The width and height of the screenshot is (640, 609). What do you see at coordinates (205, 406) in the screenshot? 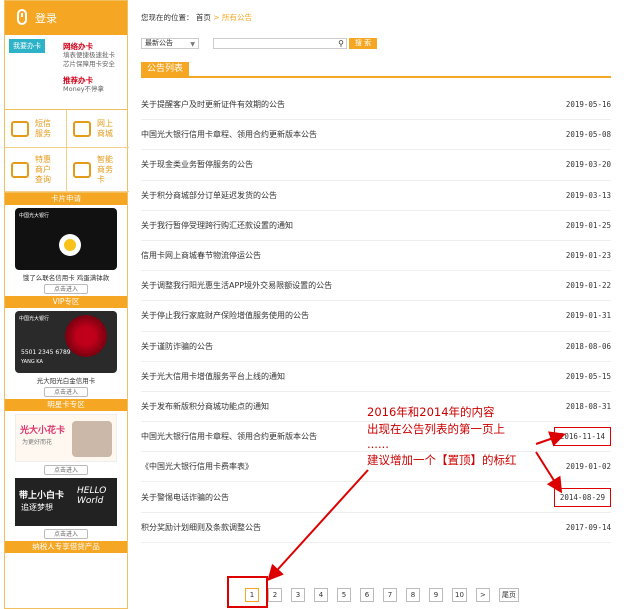
I see `notice-title: 关于发布新版积分商城功能点的通知` at bounding box center [205, 406].